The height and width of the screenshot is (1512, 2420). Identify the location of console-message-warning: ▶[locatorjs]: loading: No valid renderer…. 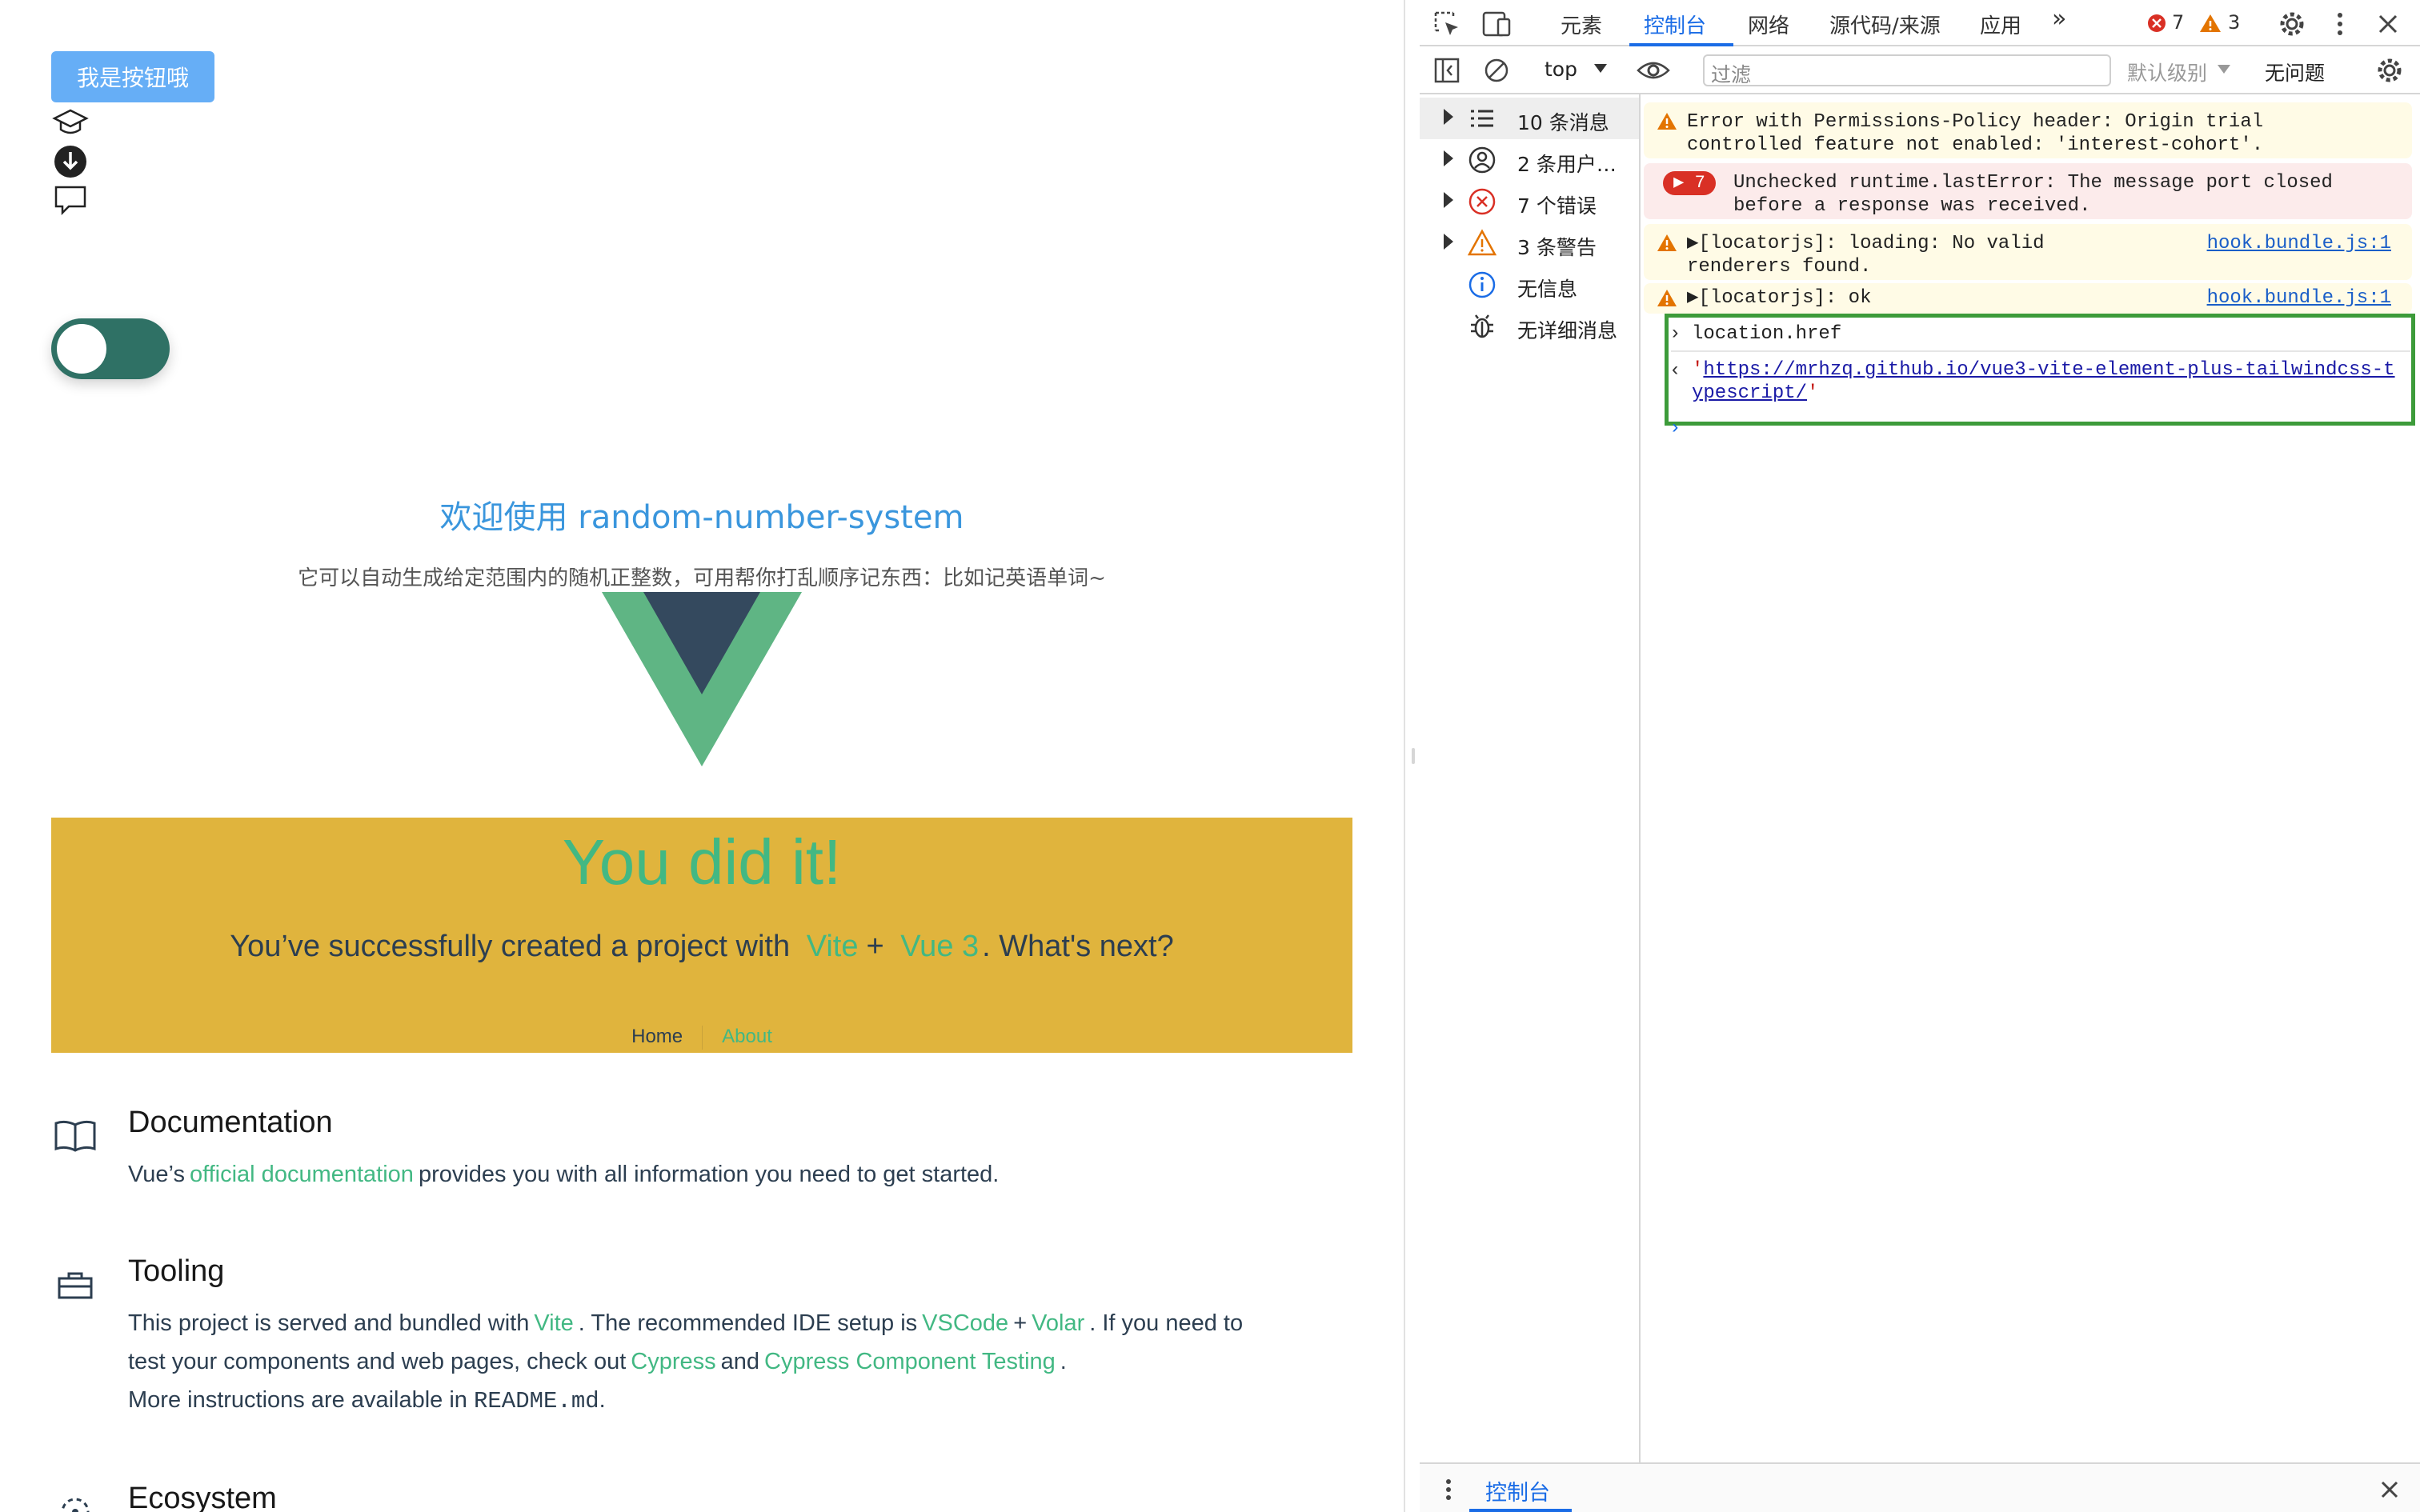
(2028, 252).